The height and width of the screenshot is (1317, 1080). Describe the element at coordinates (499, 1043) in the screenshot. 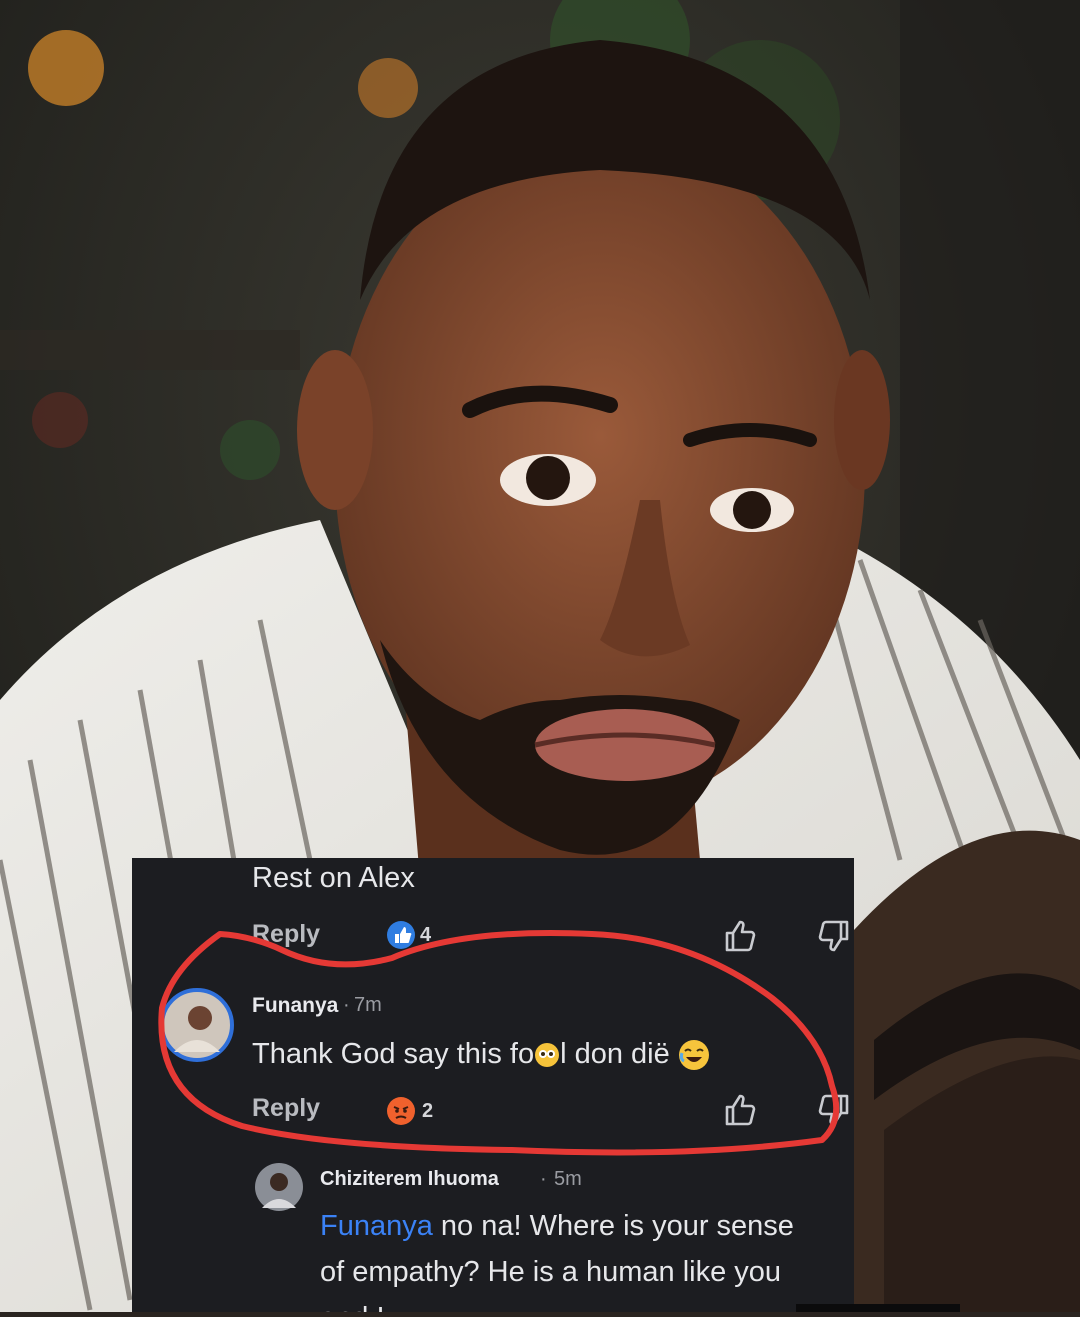

I see `highlight-circle` at that location.